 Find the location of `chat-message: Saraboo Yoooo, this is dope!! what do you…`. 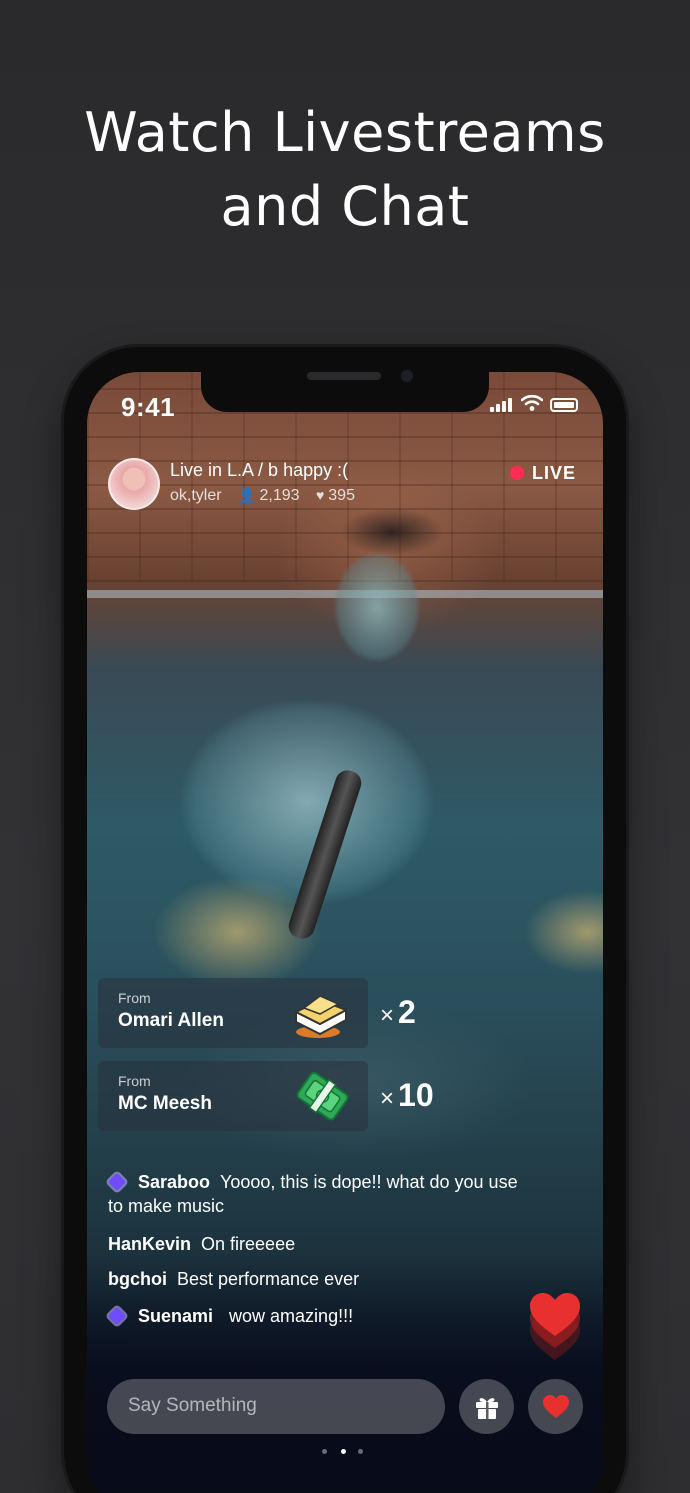

chat-message: Saraboo Yoooo, this is dope!! what do you… is located at coordinates (317, 1194).